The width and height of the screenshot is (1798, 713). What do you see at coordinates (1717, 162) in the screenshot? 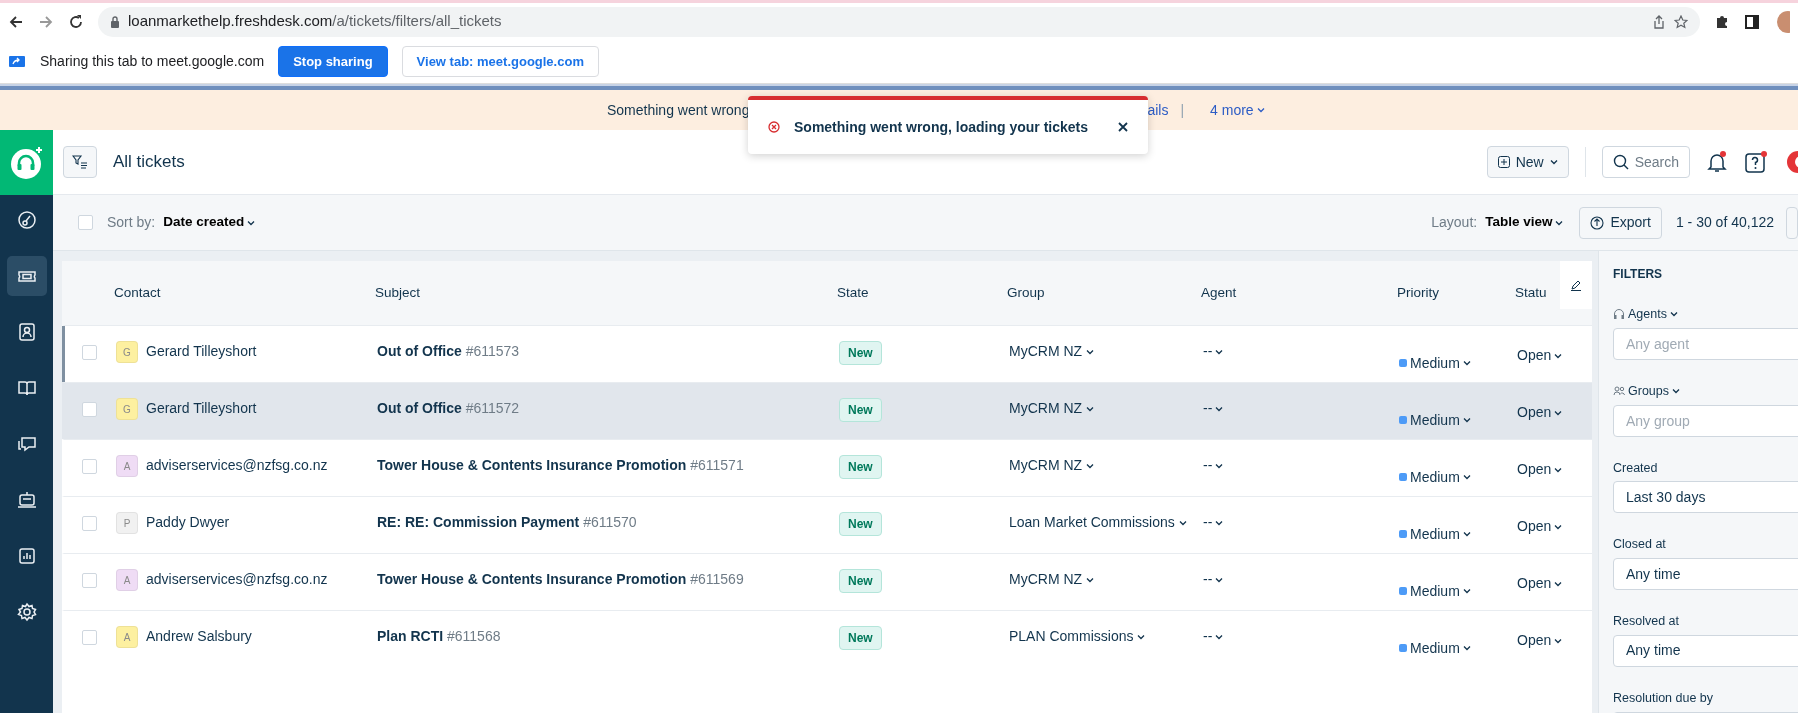
I see `bell-icon` at bounding box center [1717, 162].